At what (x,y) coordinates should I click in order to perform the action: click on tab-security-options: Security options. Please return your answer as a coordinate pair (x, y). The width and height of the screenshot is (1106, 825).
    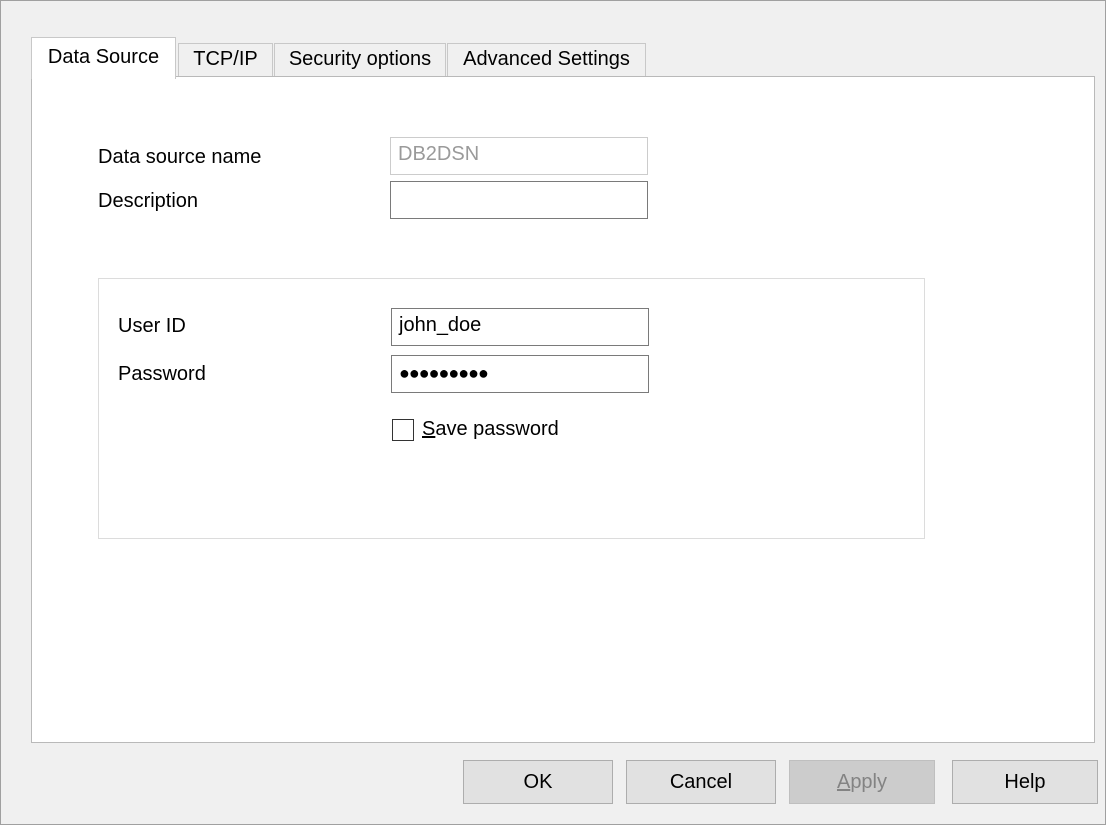
    Looking at the image, I should click on (360, 60).